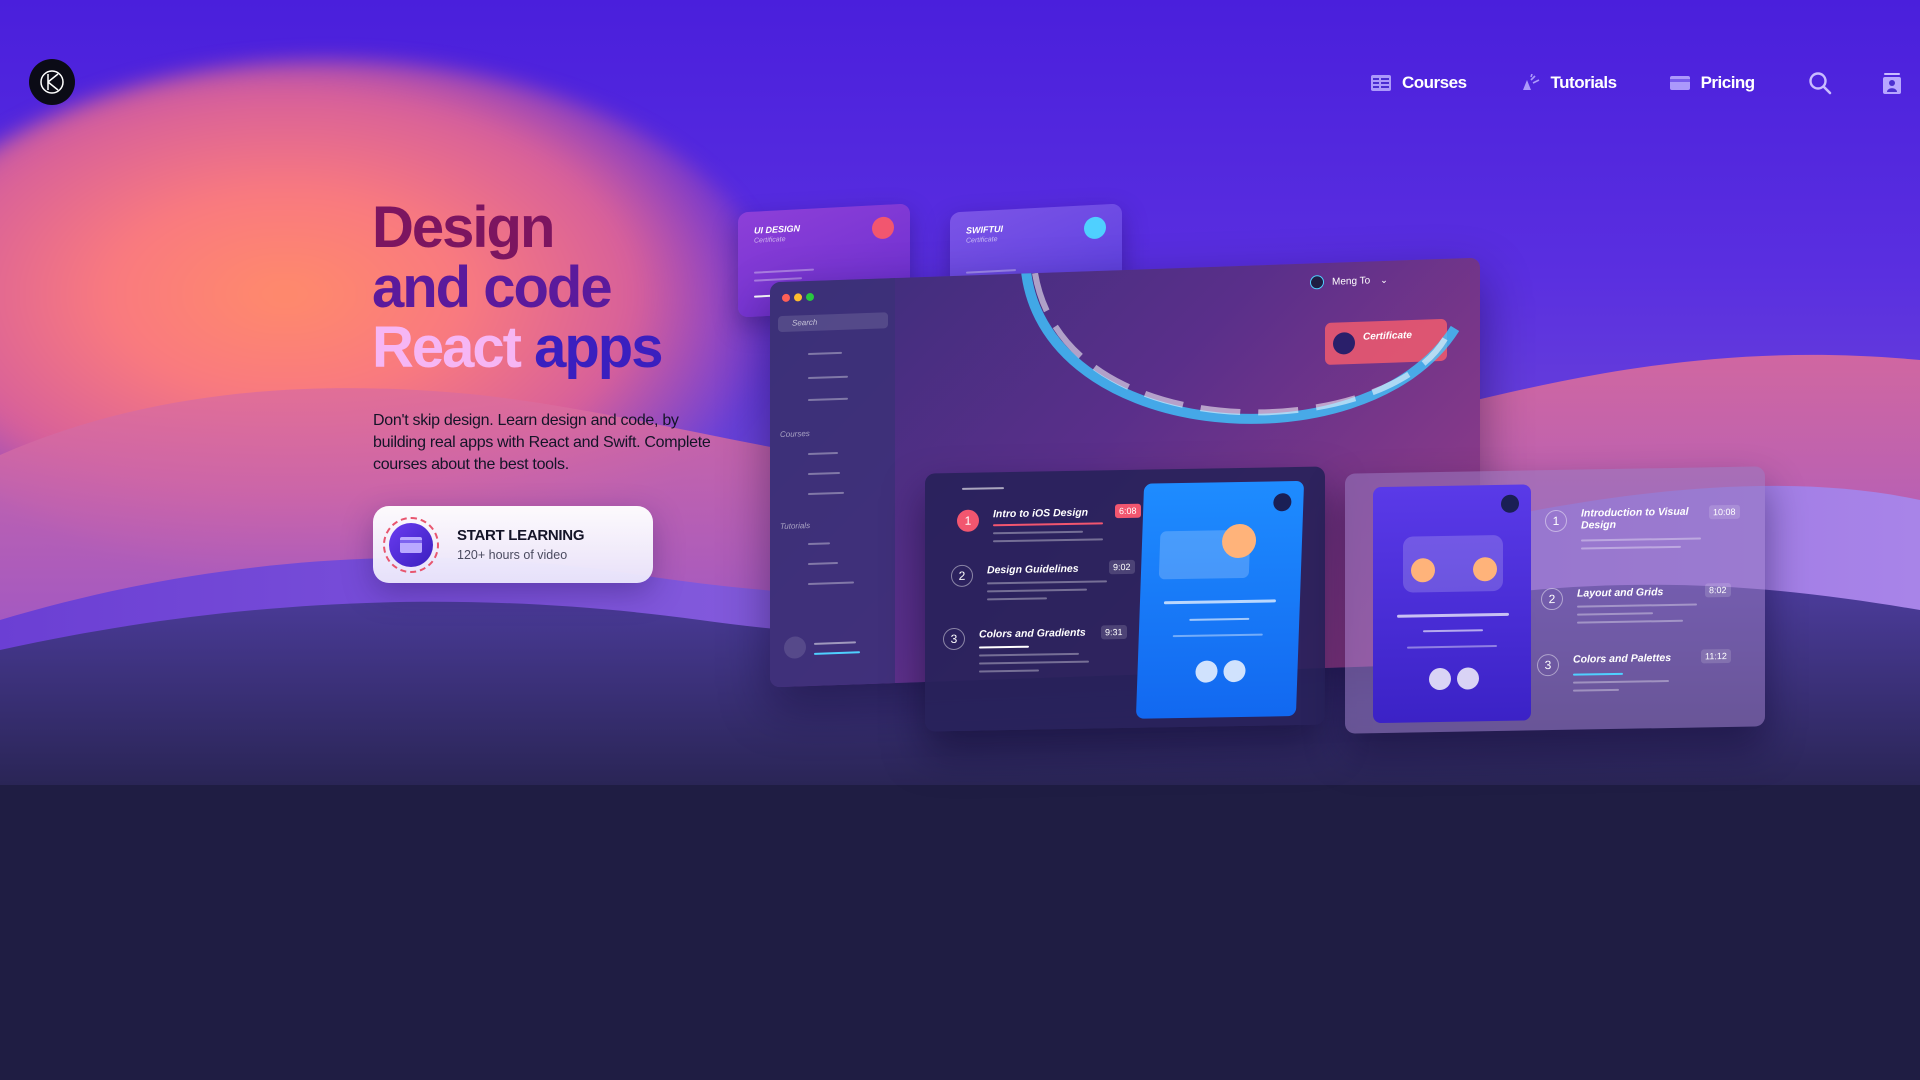 This screenshot has width=1920, height=1080. I want to click on nav-item-courses: Courses, so click(1418, 83).